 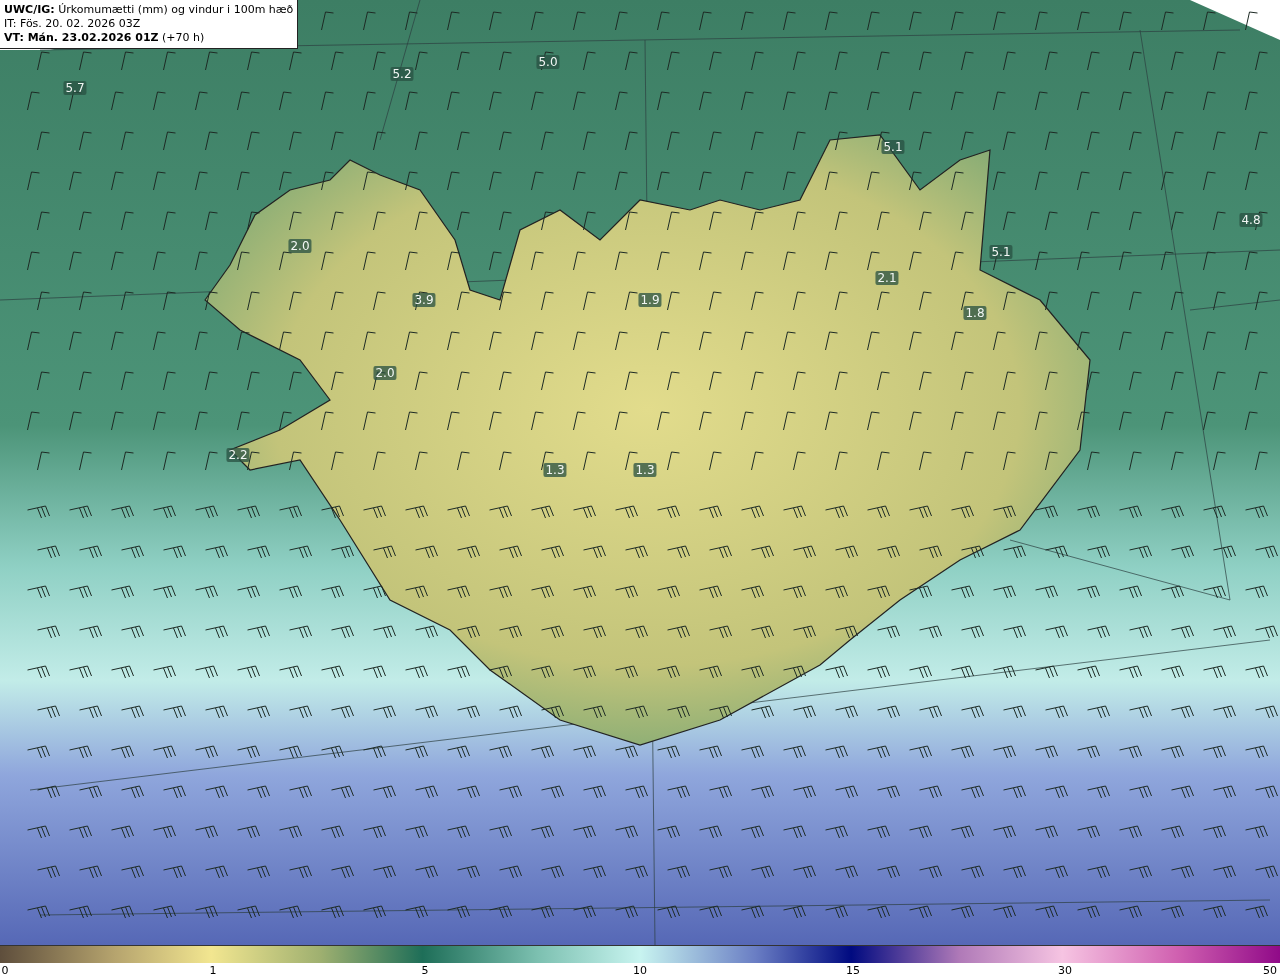 What do you see at coordinates (975, 313) in the screenshot?
I see `map-value-label: 1.8` at bounding box center [975, 313].